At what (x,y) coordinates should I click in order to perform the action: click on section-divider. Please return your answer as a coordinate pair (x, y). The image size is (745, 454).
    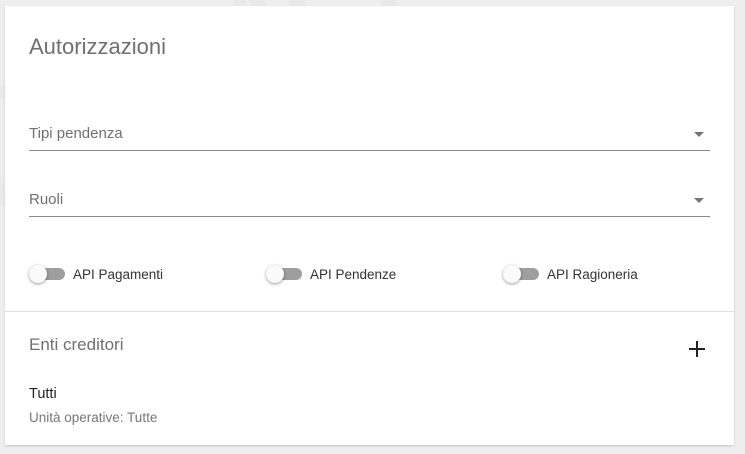
    Looking at the image, I should click on (369, 311).